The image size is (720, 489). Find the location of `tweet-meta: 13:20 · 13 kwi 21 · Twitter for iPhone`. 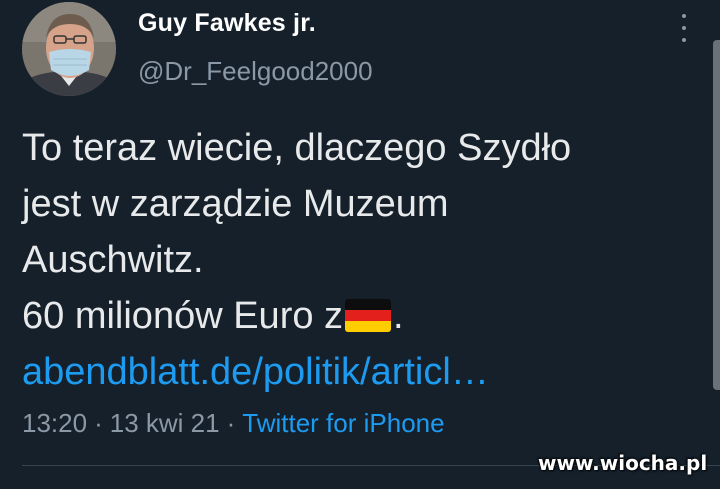

tweet-meta: 13:20 · 13 kwi 21 · Twitter for iPhone is located at coordinates (233, 423).